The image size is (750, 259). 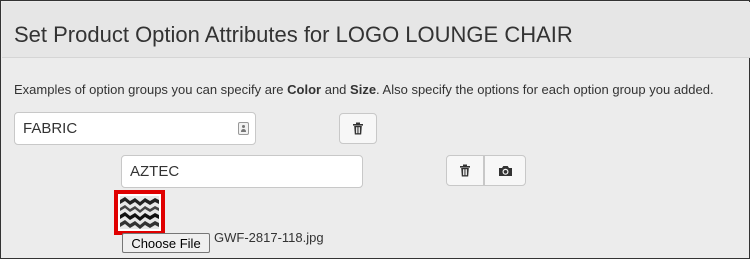 I want to click on delete-option-button, so click(x=465, y=170).